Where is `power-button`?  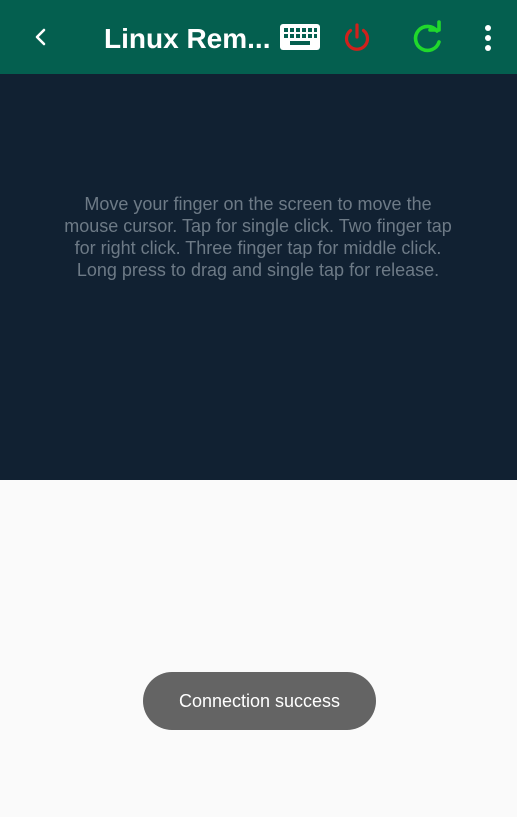
power-button is located at coordinates (357, 38).